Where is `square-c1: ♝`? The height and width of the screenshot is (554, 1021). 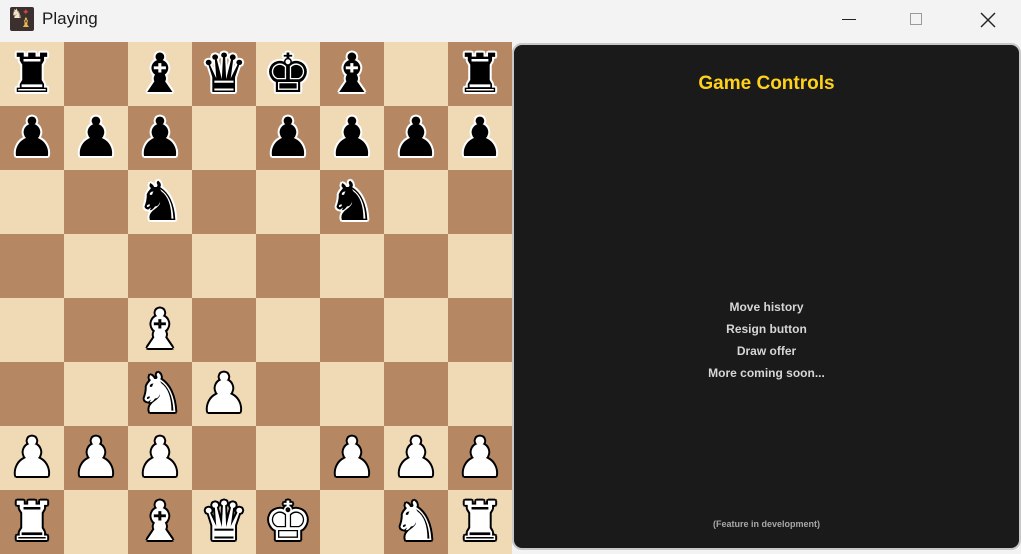 square-c1: ♝ is located at coordinates (160, 522).